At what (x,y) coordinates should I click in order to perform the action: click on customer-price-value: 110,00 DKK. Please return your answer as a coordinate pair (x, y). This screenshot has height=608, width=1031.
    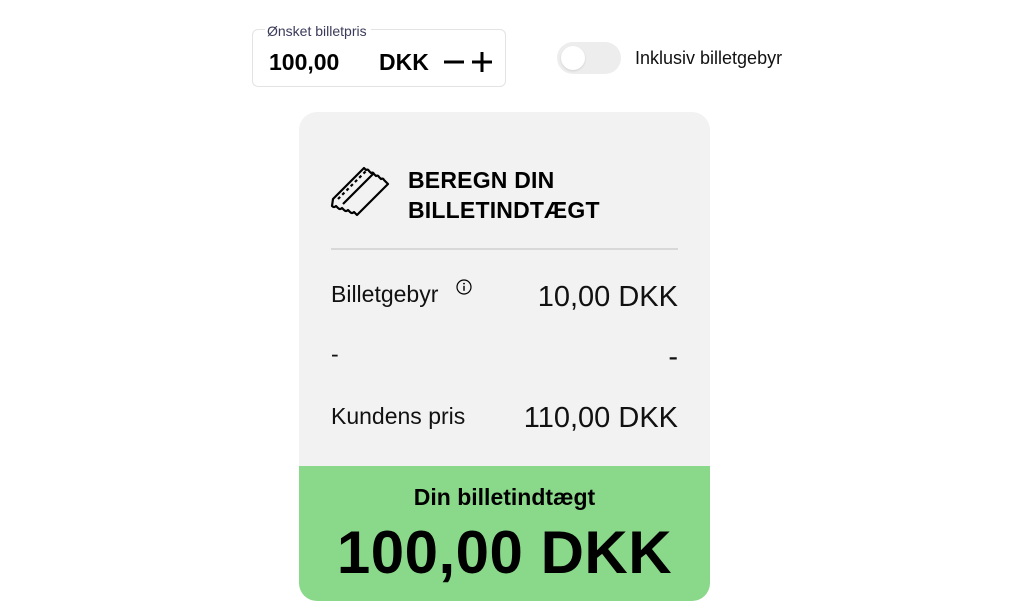
    Looking at the image, I should click on (600, 418).